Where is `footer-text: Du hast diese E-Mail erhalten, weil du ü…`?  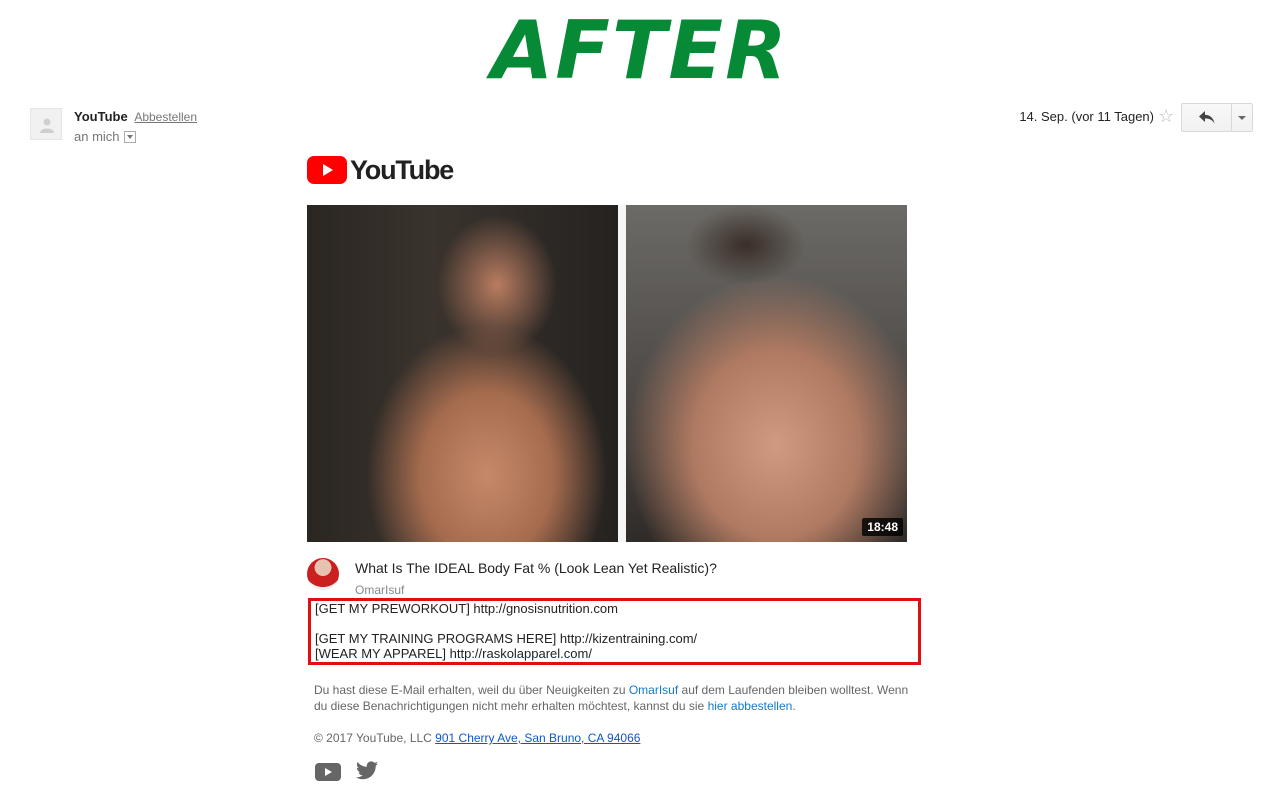
footer-text: Du hast diese E-Mail erhalten, weil du ü… is located at coordinates (471, 690).